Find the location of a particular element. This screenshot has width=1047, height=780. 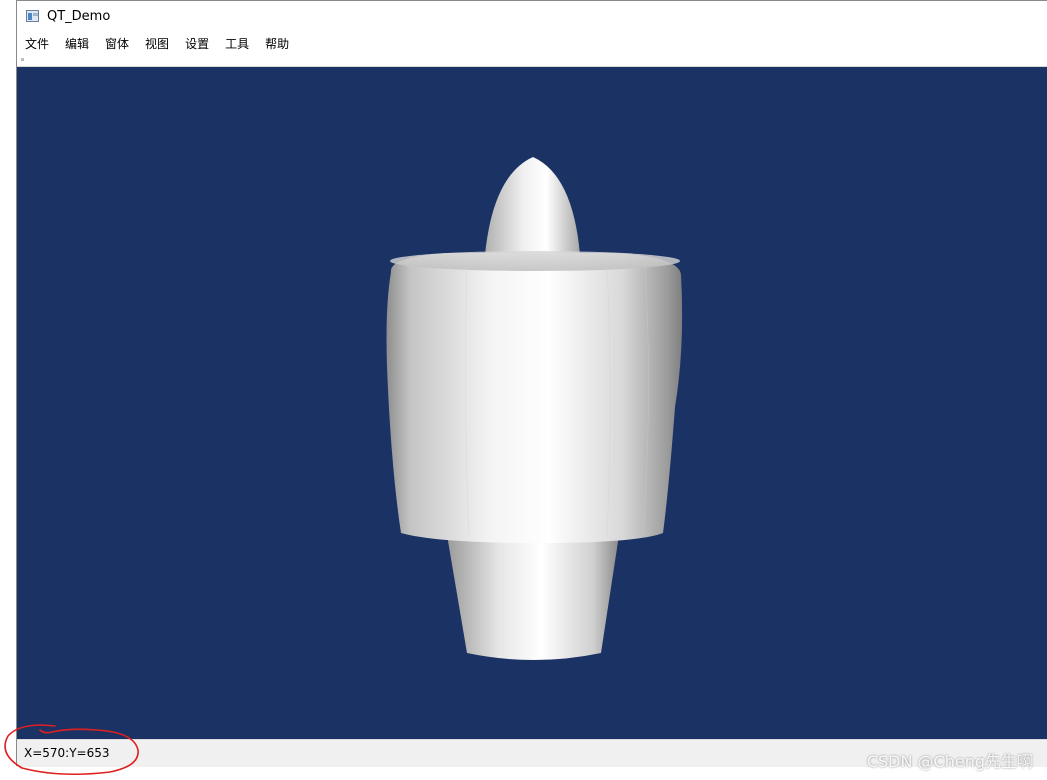

model-tail-cone is located at coordinates (533, 597).